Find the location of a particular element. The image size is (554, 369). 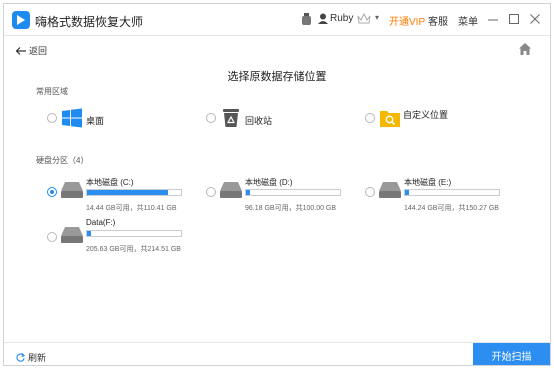

drive-d-usage-fill is located at coordinates (248, 192).